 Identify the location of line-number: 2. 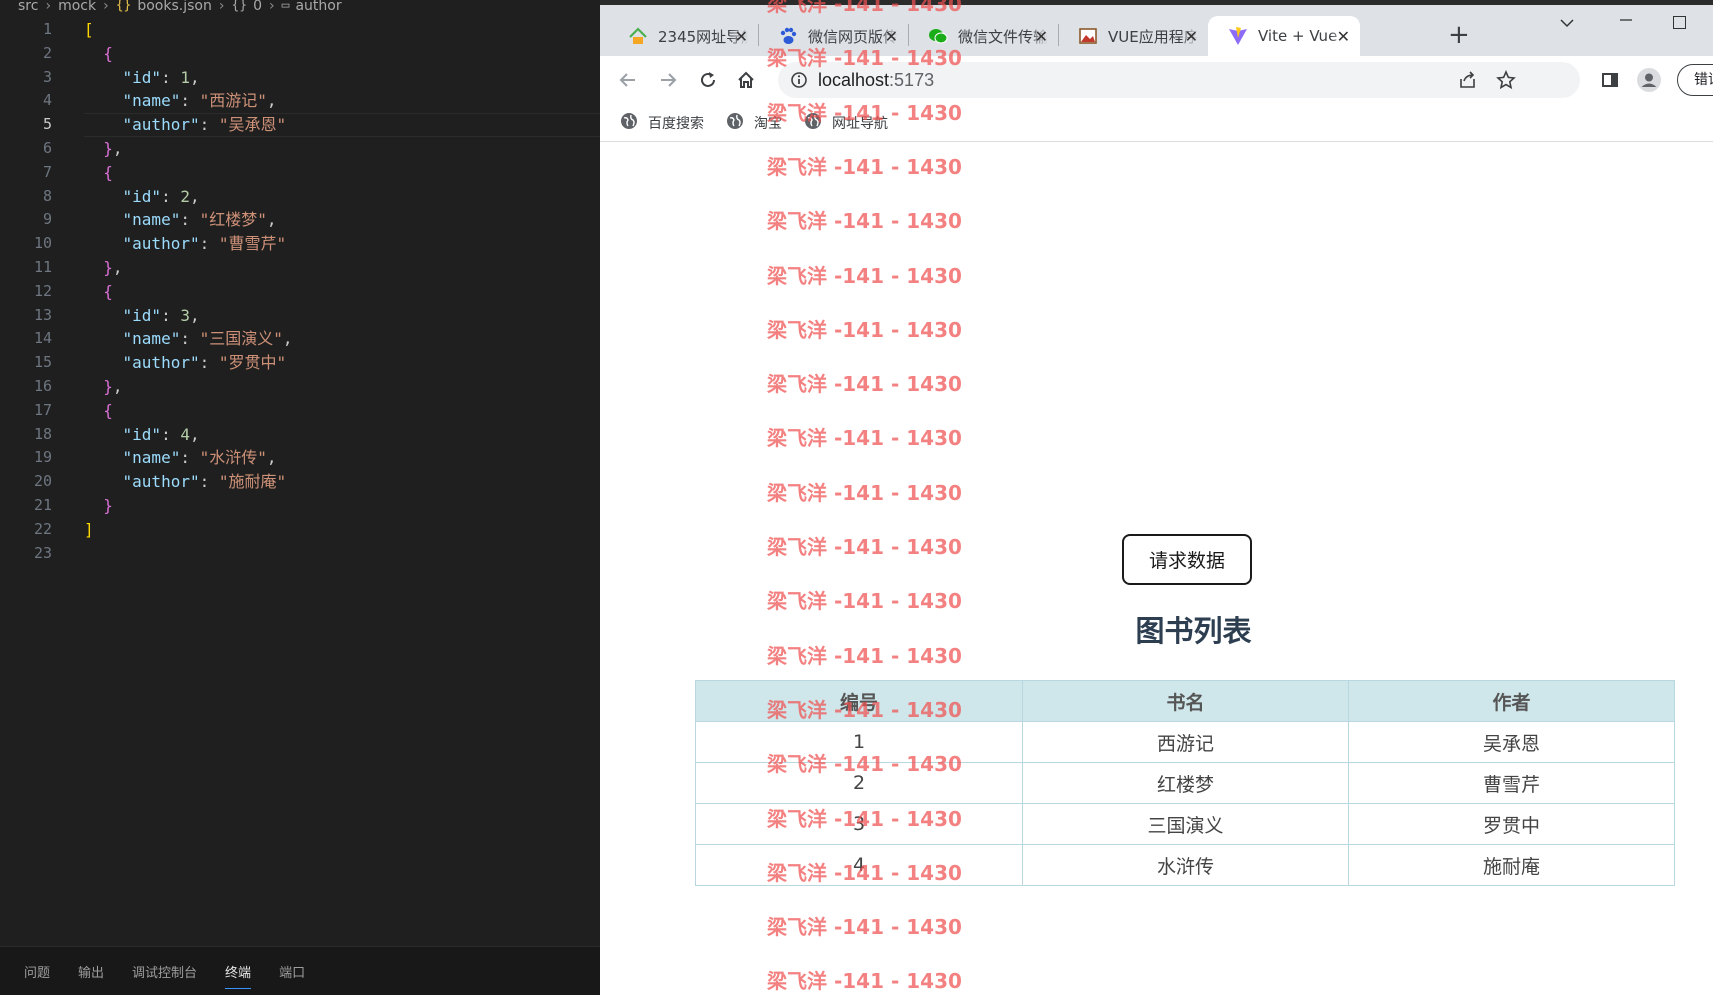
(47, 52).